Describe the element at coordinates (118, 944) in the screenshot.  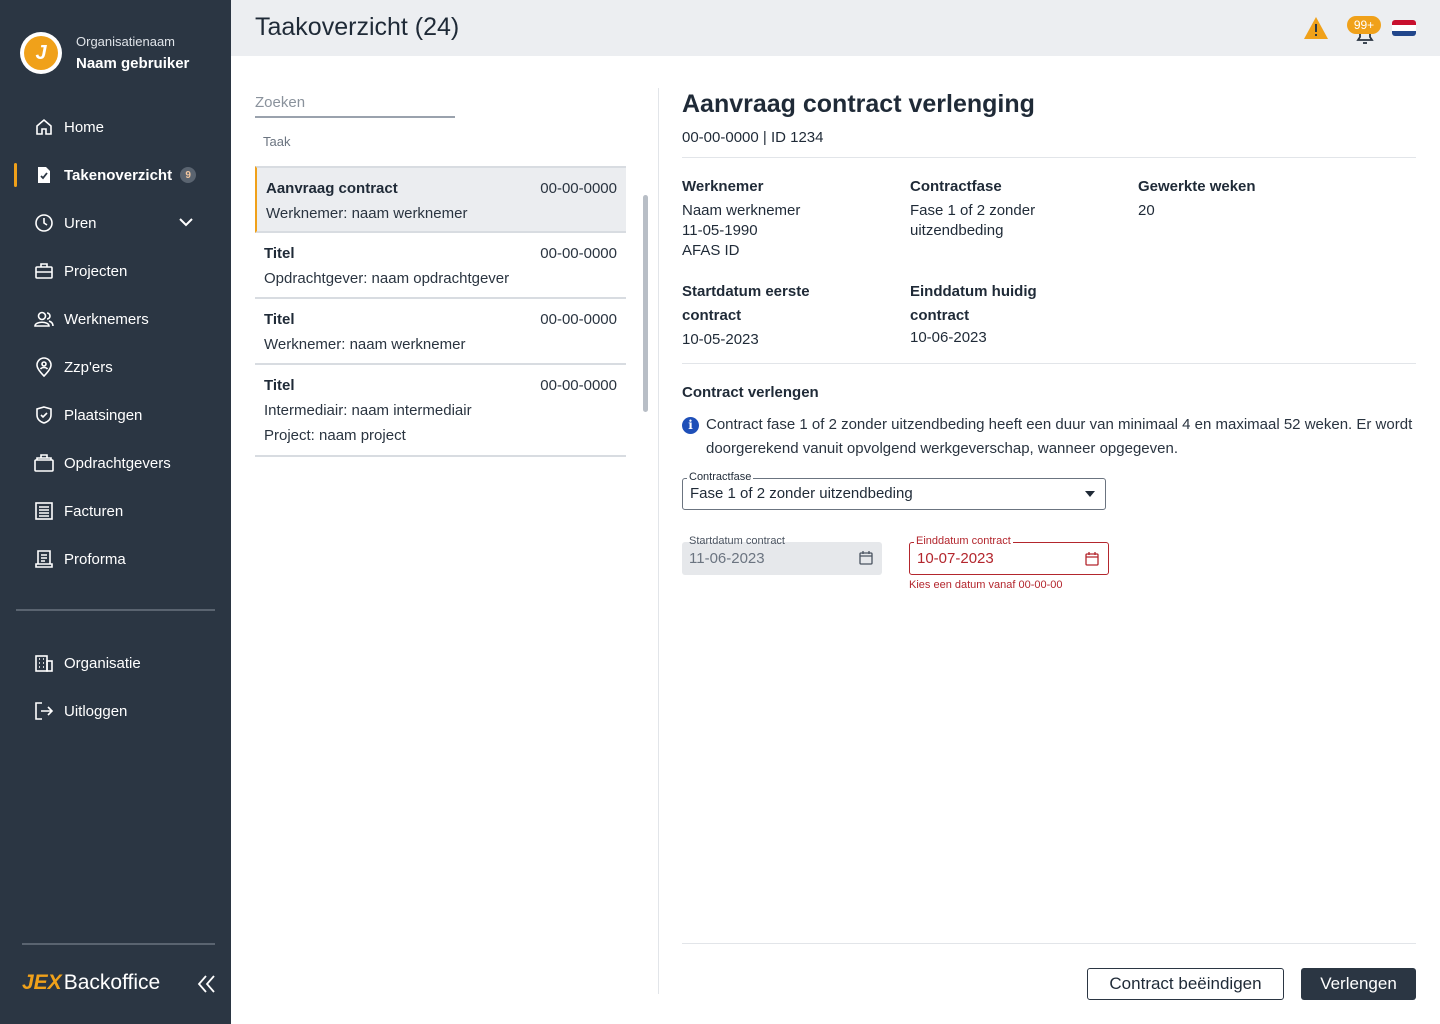
I see `sidebar-footer-divider` at that location.